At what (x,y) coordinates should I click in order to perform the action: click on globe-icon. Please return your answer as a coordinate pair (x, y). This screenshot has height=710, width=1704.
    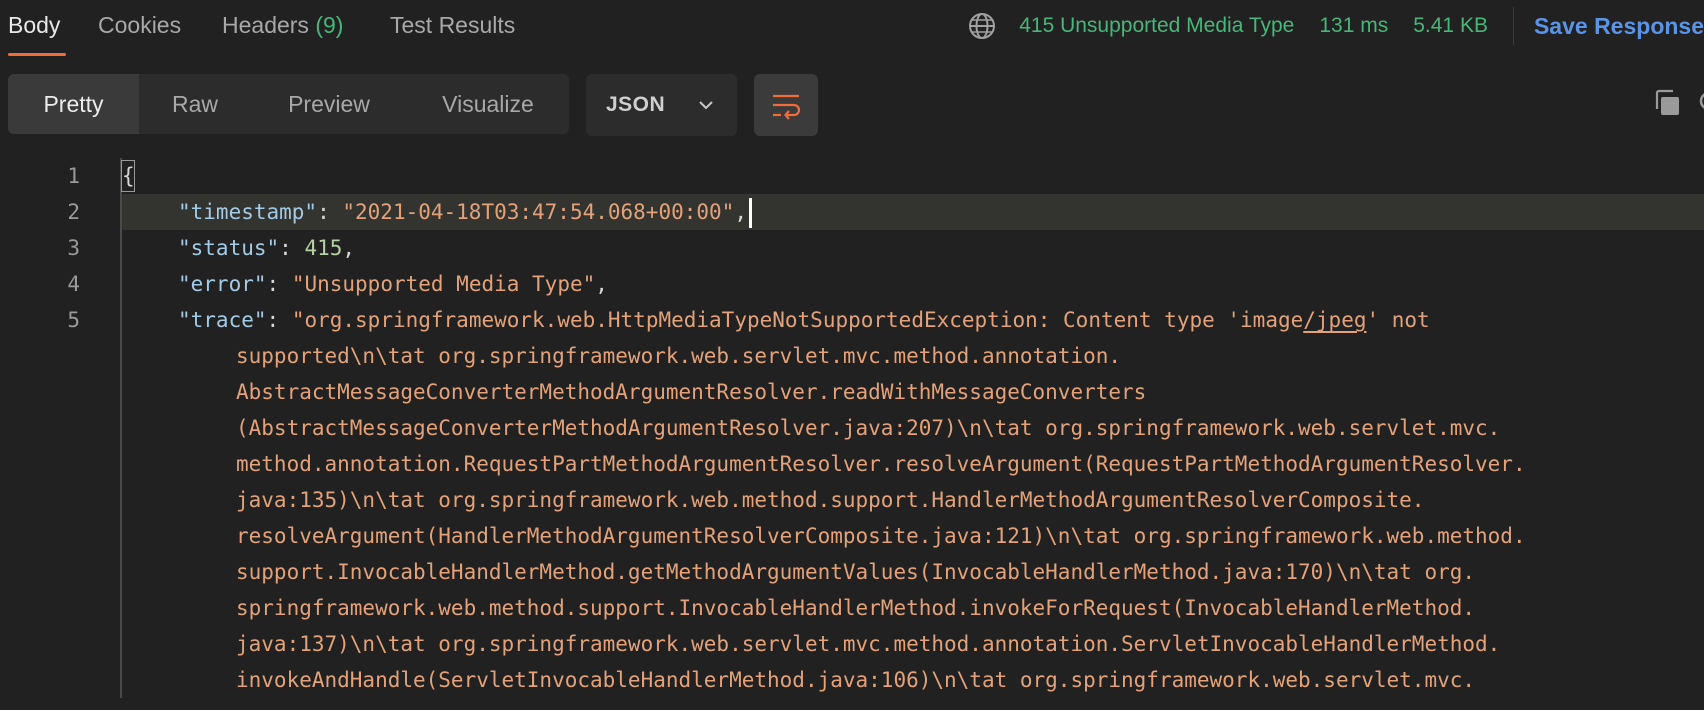
    Looking at the image, I should click on (982, 26).